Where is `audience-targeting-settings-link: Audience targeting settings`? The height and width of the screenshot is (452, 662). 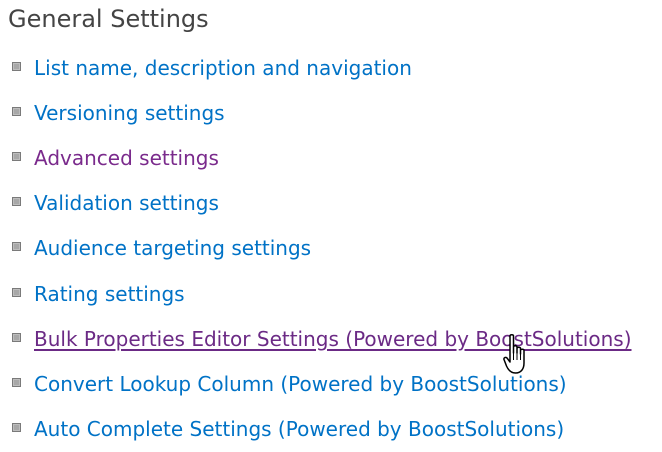
audience-targeting-settings-link: Audience targeting settings is located at coordinates (172, 248).